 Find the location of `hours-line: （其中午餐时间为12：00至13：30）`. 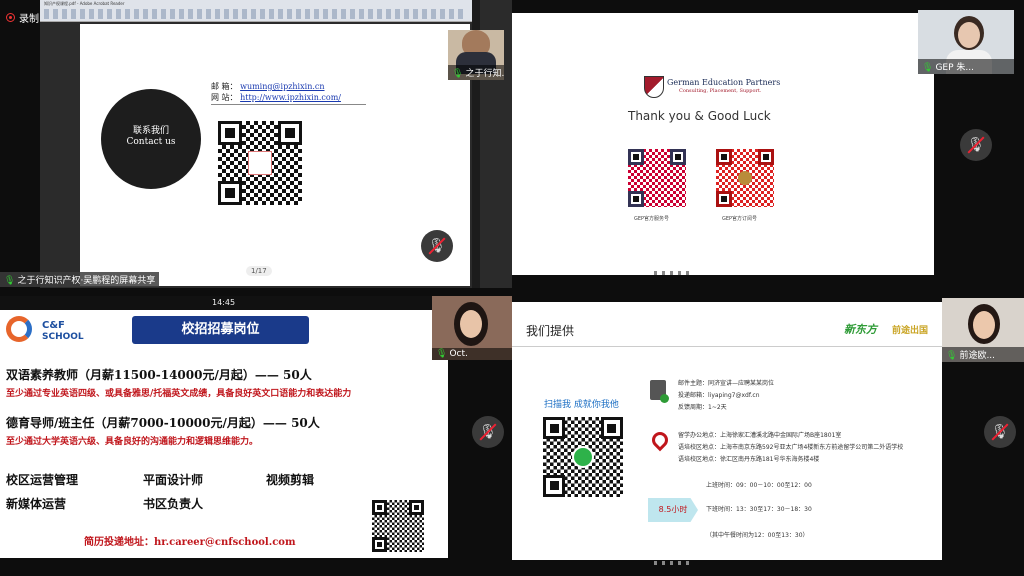

hours-line: （其中午餐时间为12：00至13：30） is located at coordinates (757, 535).